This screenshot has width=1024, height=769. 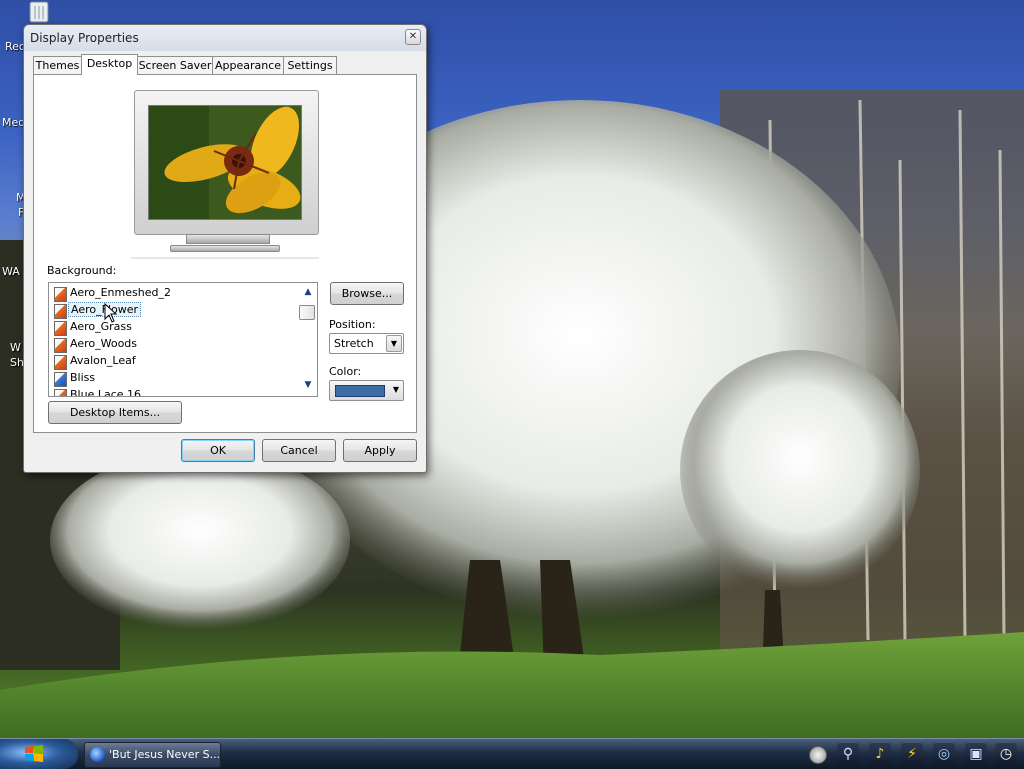 I want to click on position-value: Stretch, so click(x=354, y=343).